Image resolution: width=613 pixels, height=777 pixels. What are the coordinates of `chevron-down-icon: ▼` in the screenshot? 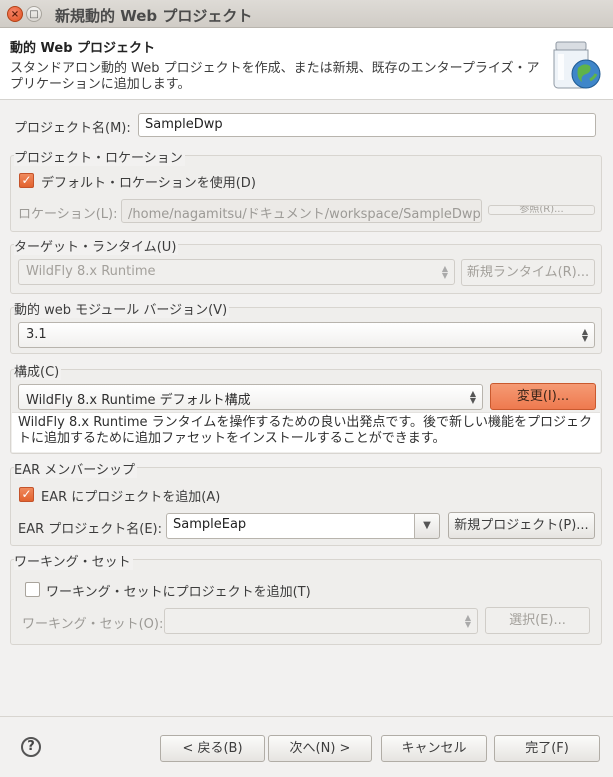 It's located at (427, 525).